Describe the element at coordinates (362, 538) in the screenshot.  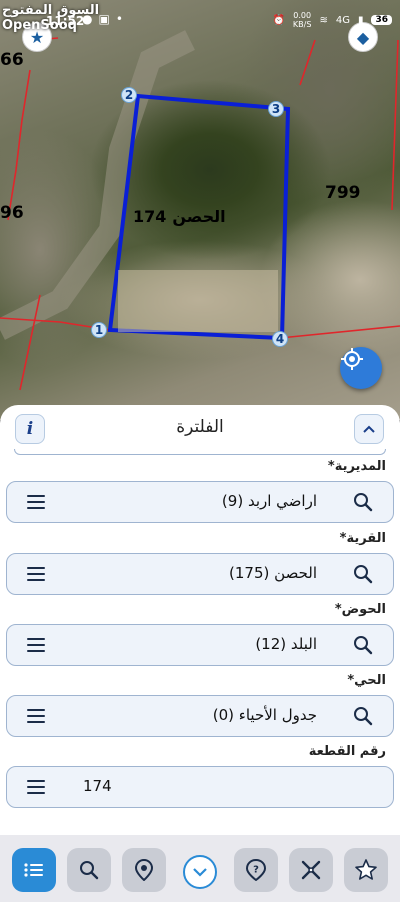
I see `field-label-village: القرية*` at that location.